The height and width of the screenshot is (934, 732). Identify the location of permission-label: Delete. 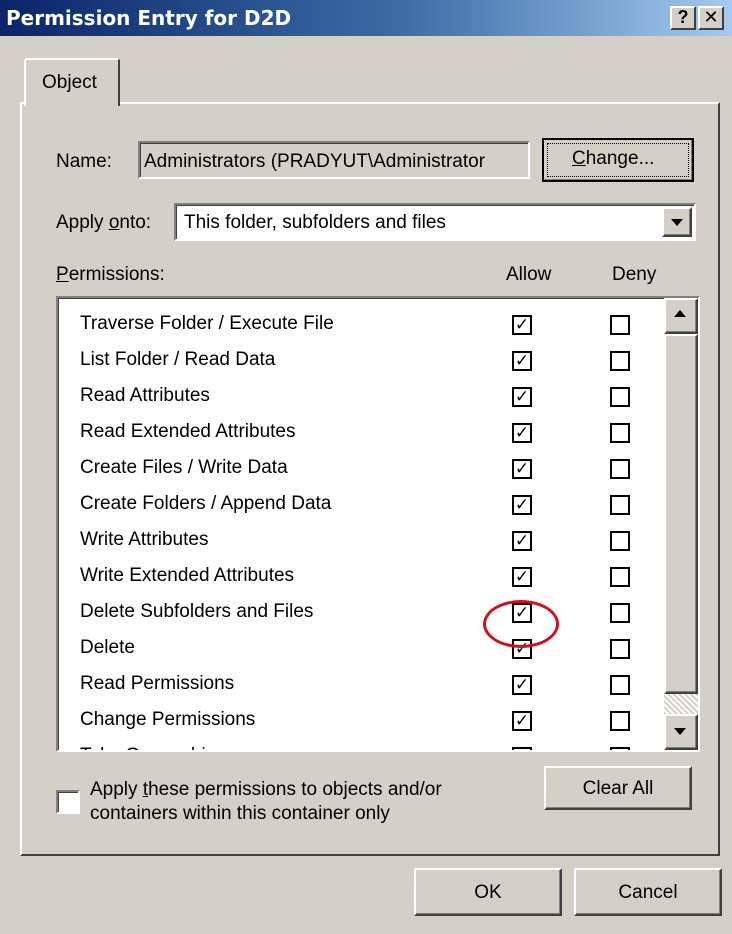
(107, 647).